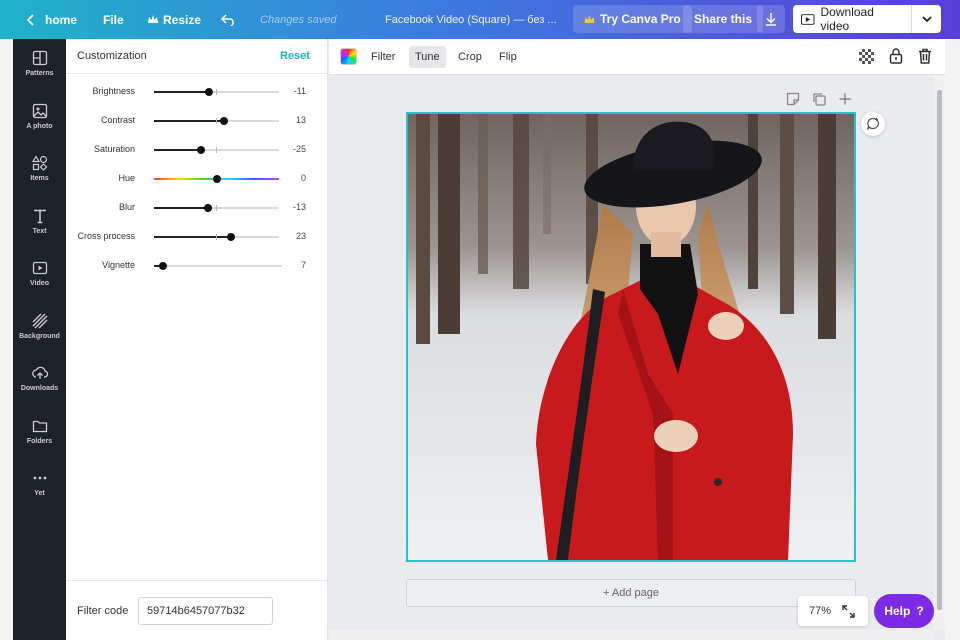 The height and width of the screenshot is (640, 960). I want to click on window-edge, so click(6, 339).